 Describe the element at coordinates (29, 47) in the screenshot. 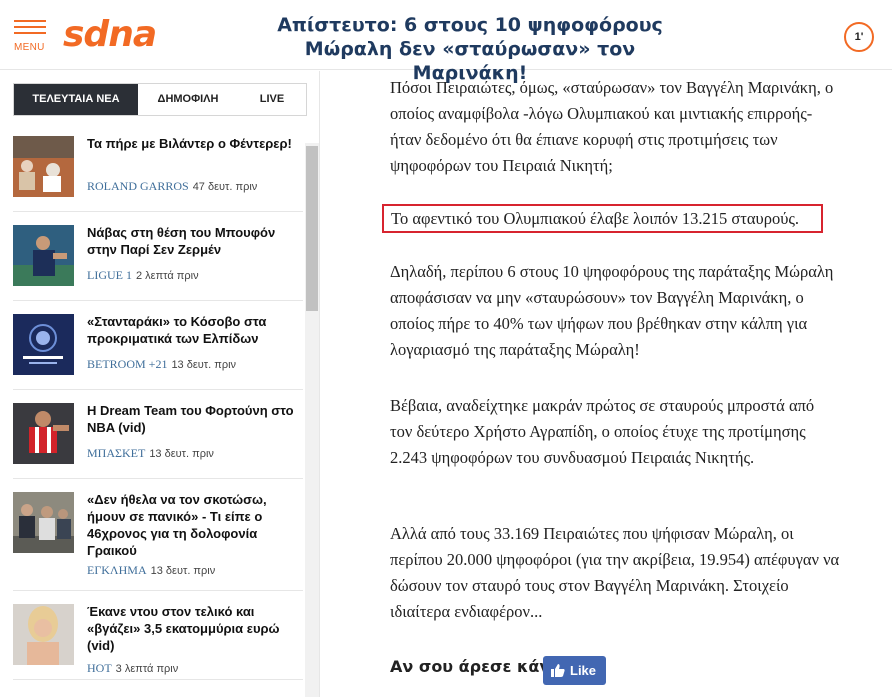

I see `menu-label: MENU` at that location.